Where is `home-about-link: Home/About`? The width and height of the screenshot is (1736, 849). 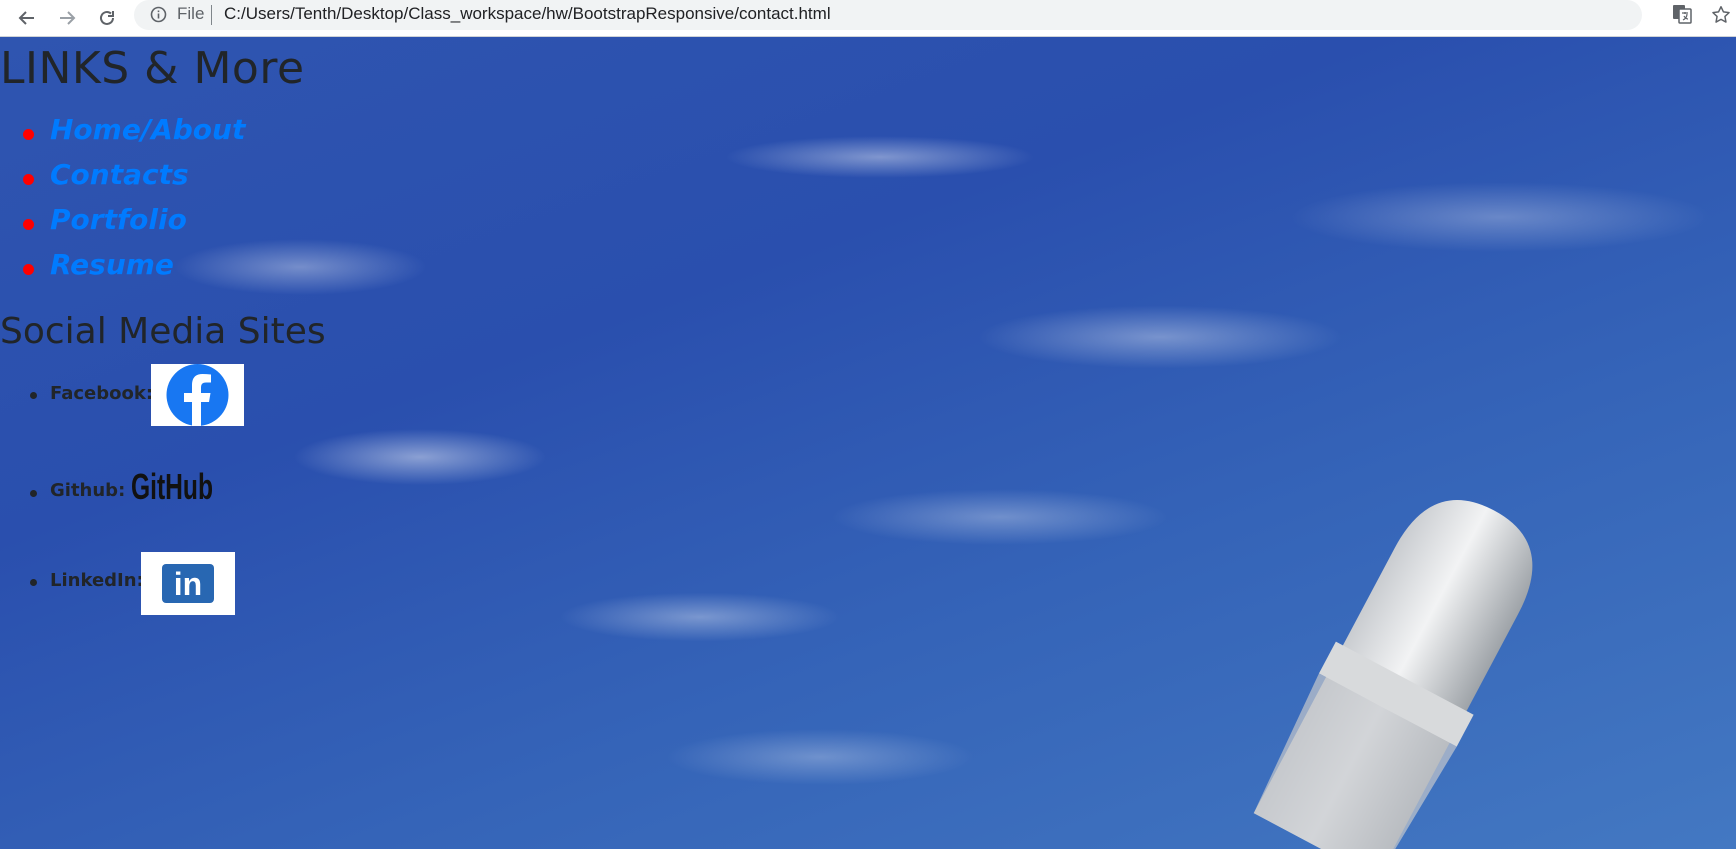 home-about-link: Home/About is located at coordinates (147, 129).